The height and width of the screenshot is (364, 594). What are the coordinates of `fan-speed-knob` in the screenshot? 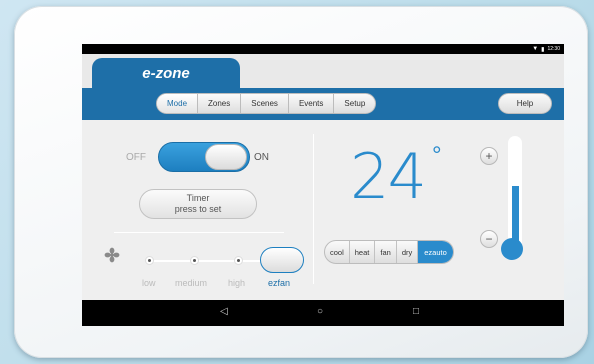 It's located at (282, 260).